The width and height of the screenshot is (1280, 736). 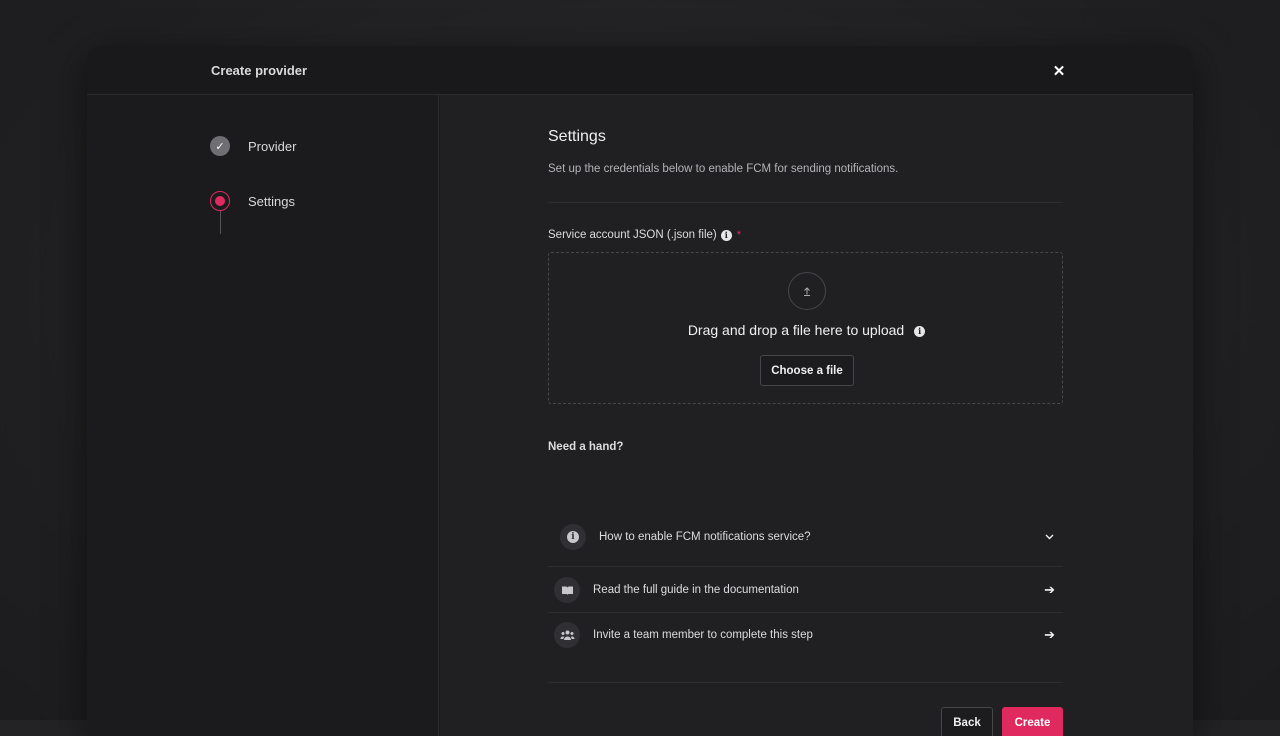 I want to click on help-item-label: Read the full guide in the documentation, so click(x=818, y=590).